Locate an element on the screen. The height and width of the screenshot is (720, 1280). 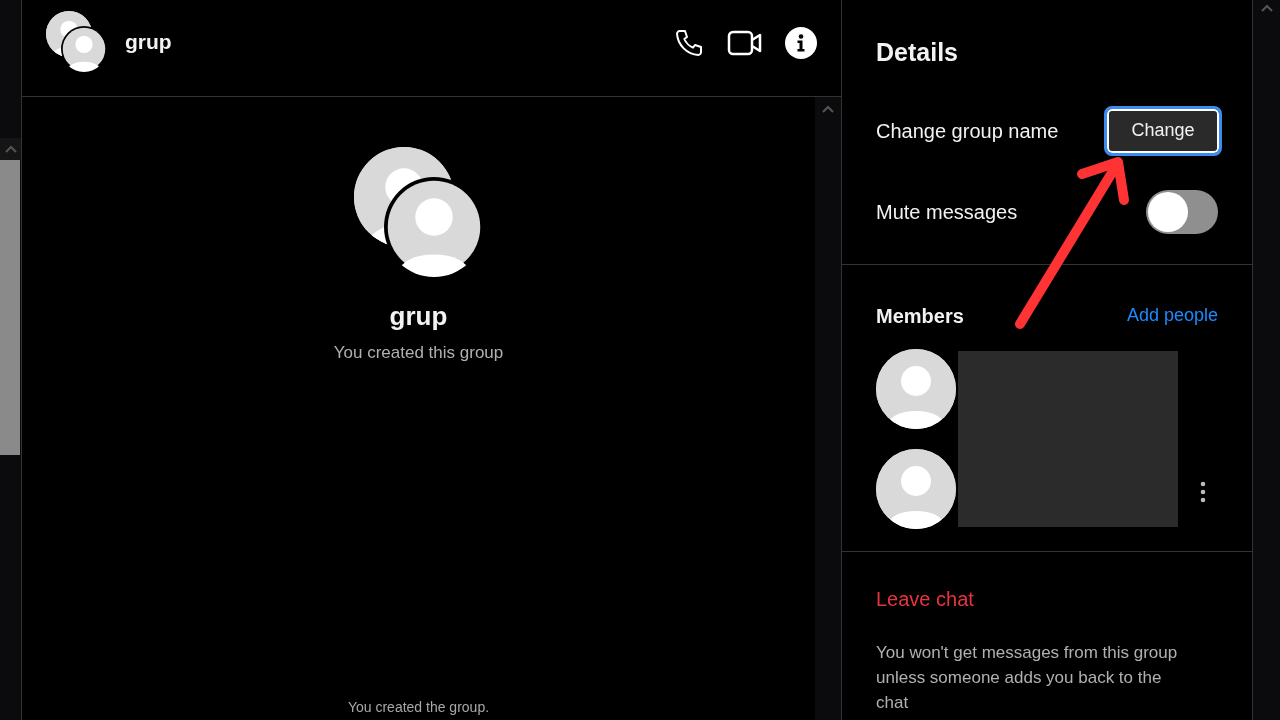
details-title: Details is located at coordinates (917, 52).